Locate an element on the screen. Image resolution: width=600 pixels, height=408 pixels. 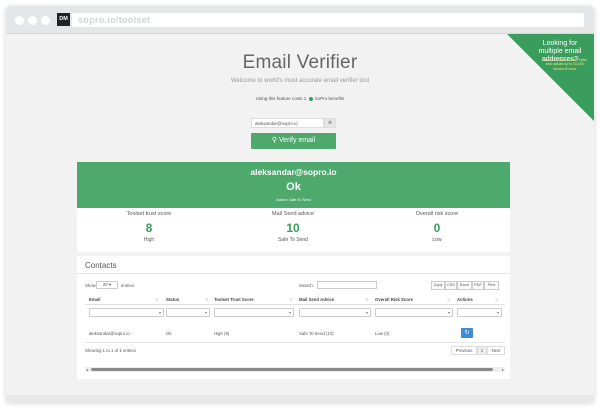
cost-prefix: Using this feature costs 1 is located at coordinates (281, 98).